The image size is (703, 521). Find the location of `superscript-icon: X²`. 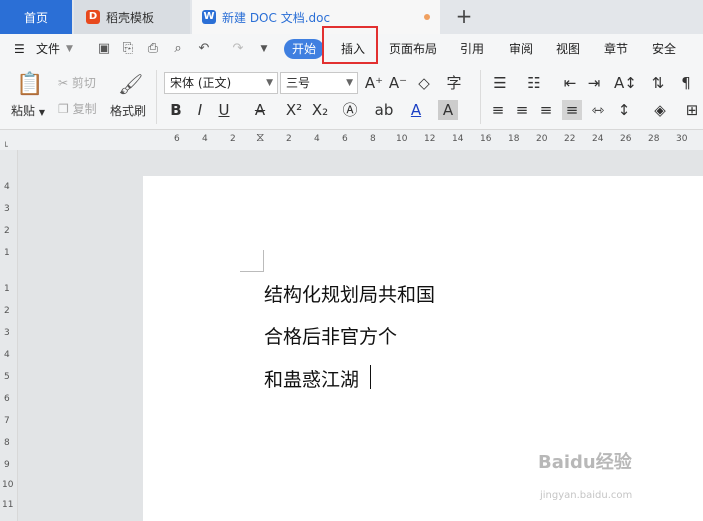

superscript-icon: X² is located at coordinates (294, 110).